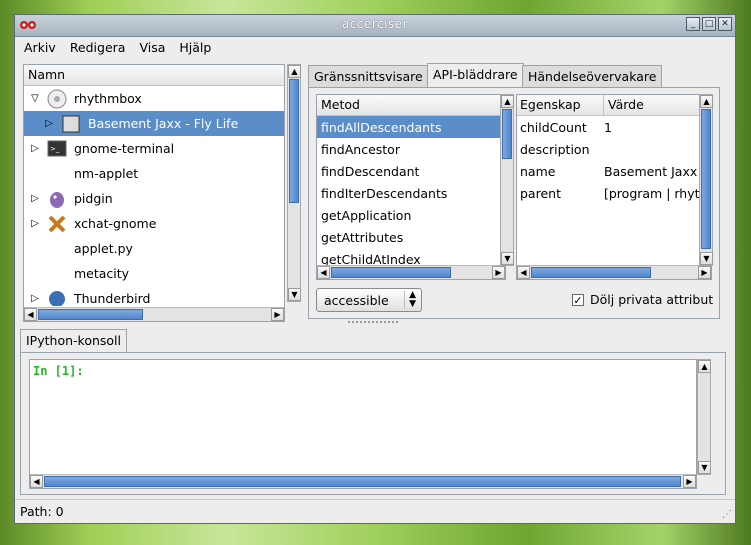 This screenshot has width=751, height=545. What do you see at coordinates (106, 173) in the screenshot?
I see `tree-item-label: nm-applet` at bounding box center [106, 173].